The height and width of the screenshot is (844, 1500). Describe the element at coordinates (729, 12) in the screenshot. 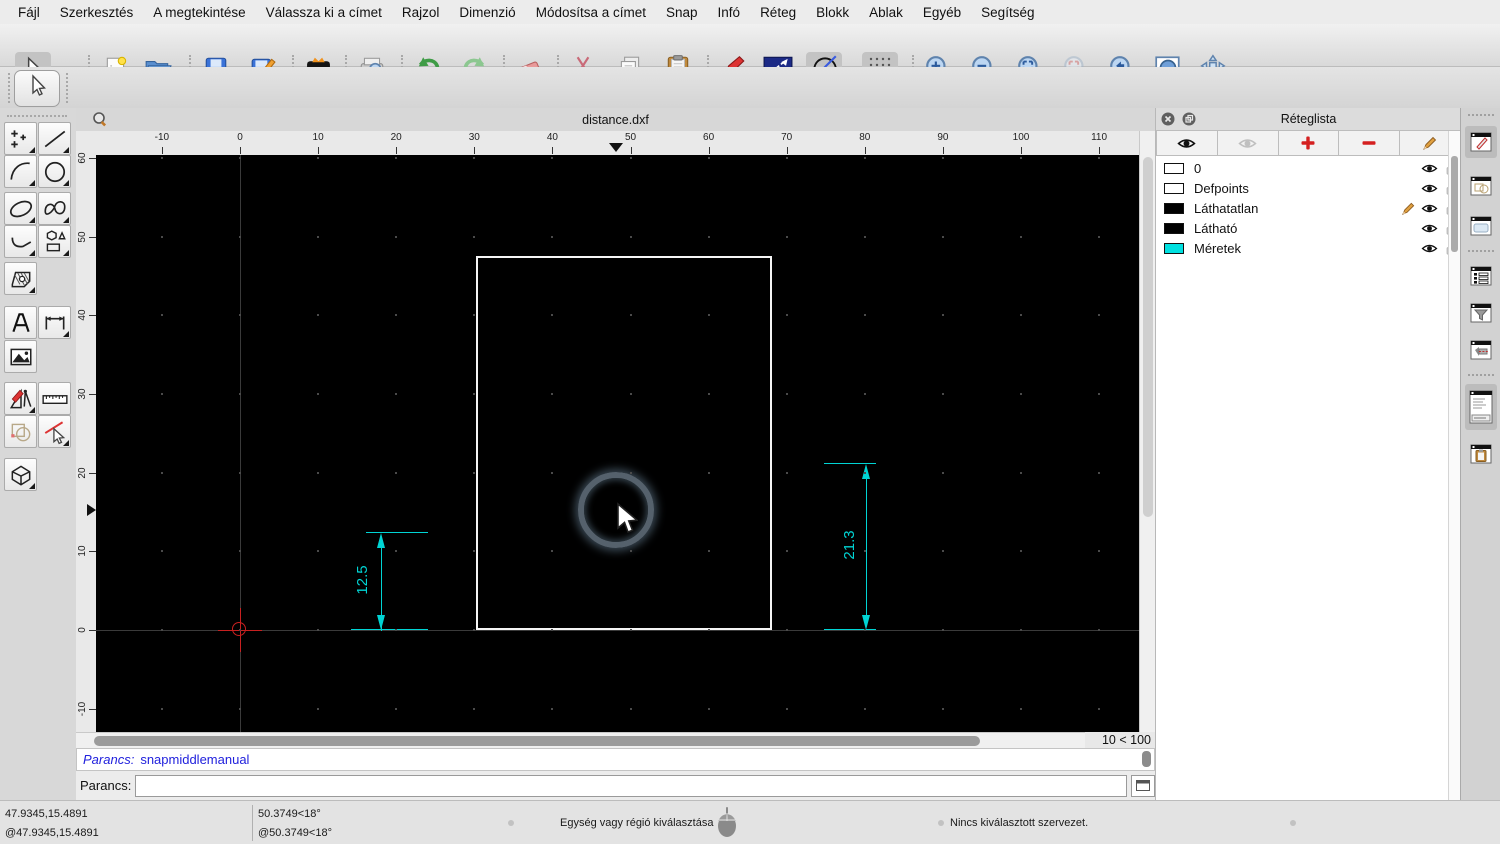

I see `menu-item-9: Infó` at that location.